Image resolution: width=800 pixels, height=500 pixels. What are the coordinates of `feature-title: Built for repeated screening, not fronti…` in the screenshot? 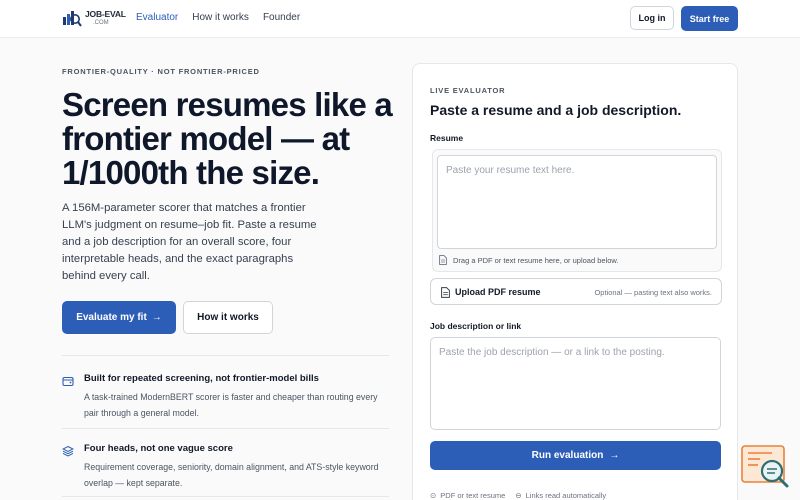 It's located at (201, 378).